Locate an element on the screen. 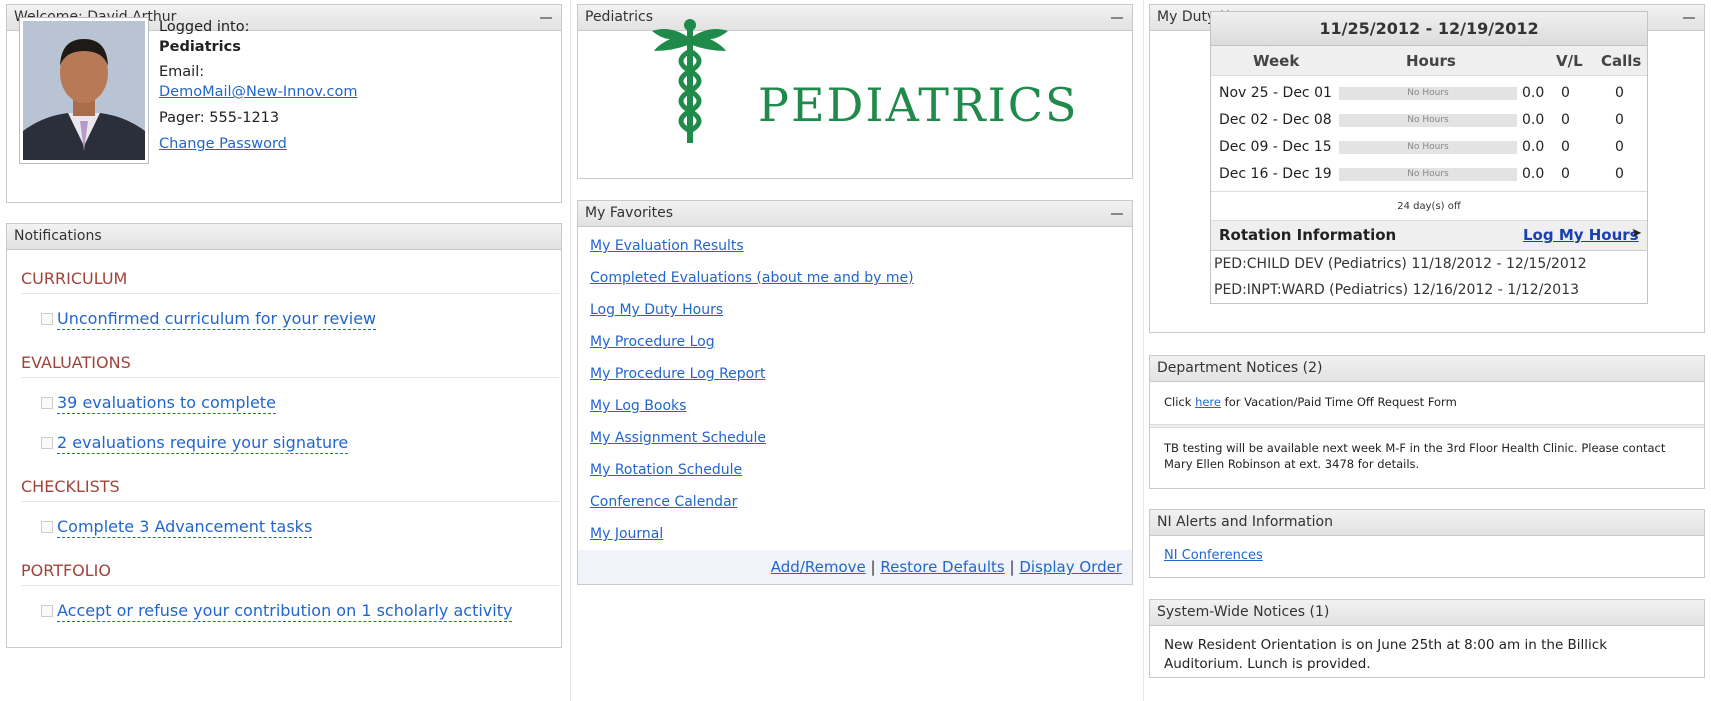 The image size is (1711, 701). change-password-link: Change Password is located at coordinates (258, 144).